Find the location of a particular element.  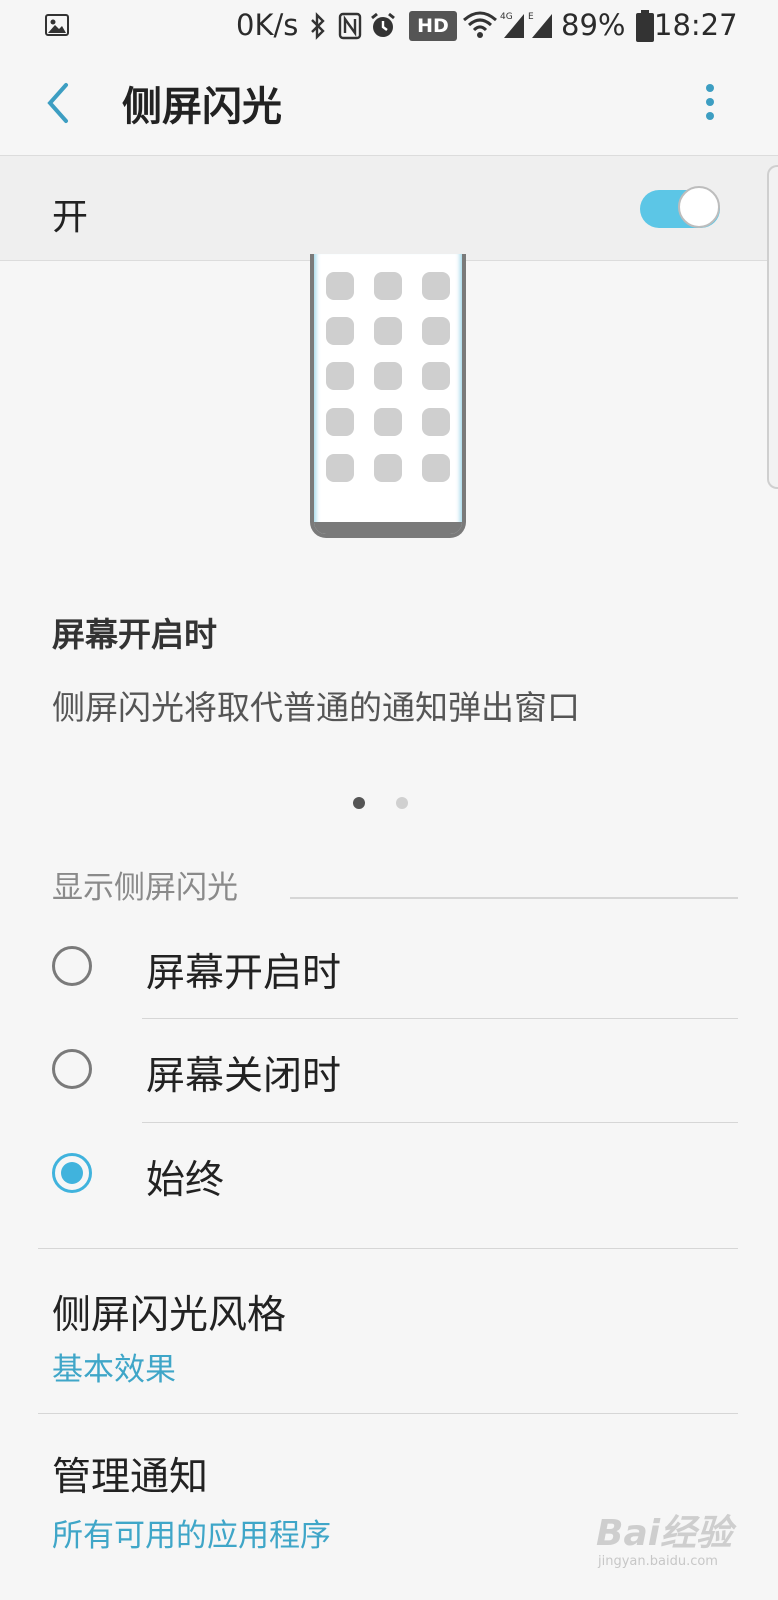

svg-text: 4G is located at coordinates (506, 17).